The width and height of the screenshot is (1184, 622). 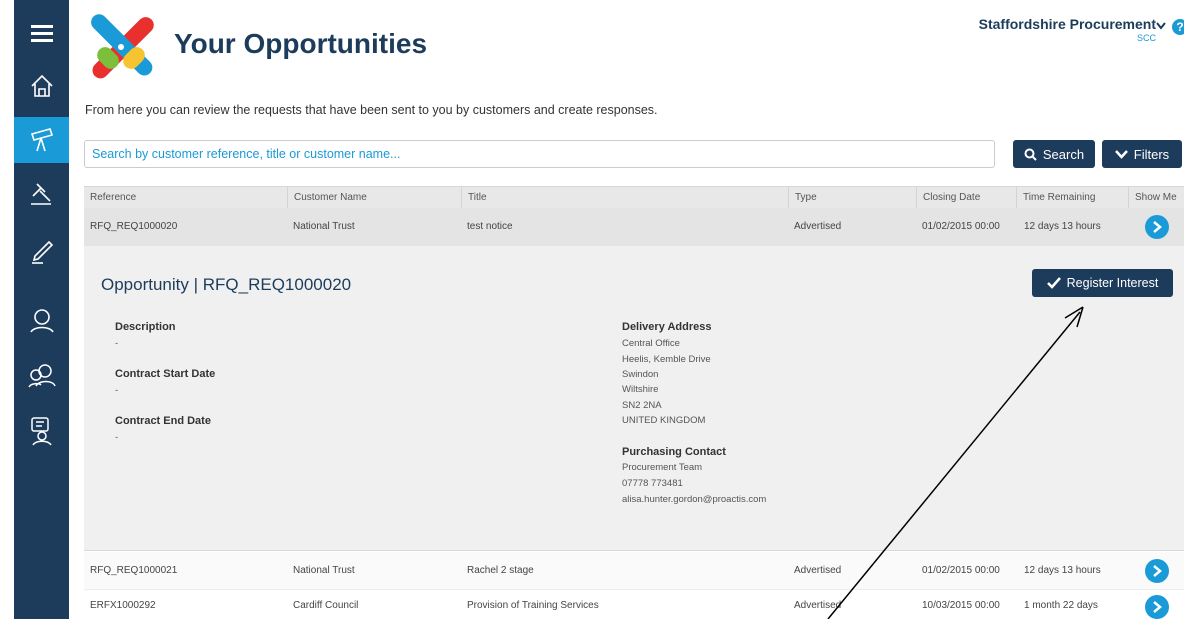 I want to click on column-header-customer: Customer Name, so click(x=372, y=198).